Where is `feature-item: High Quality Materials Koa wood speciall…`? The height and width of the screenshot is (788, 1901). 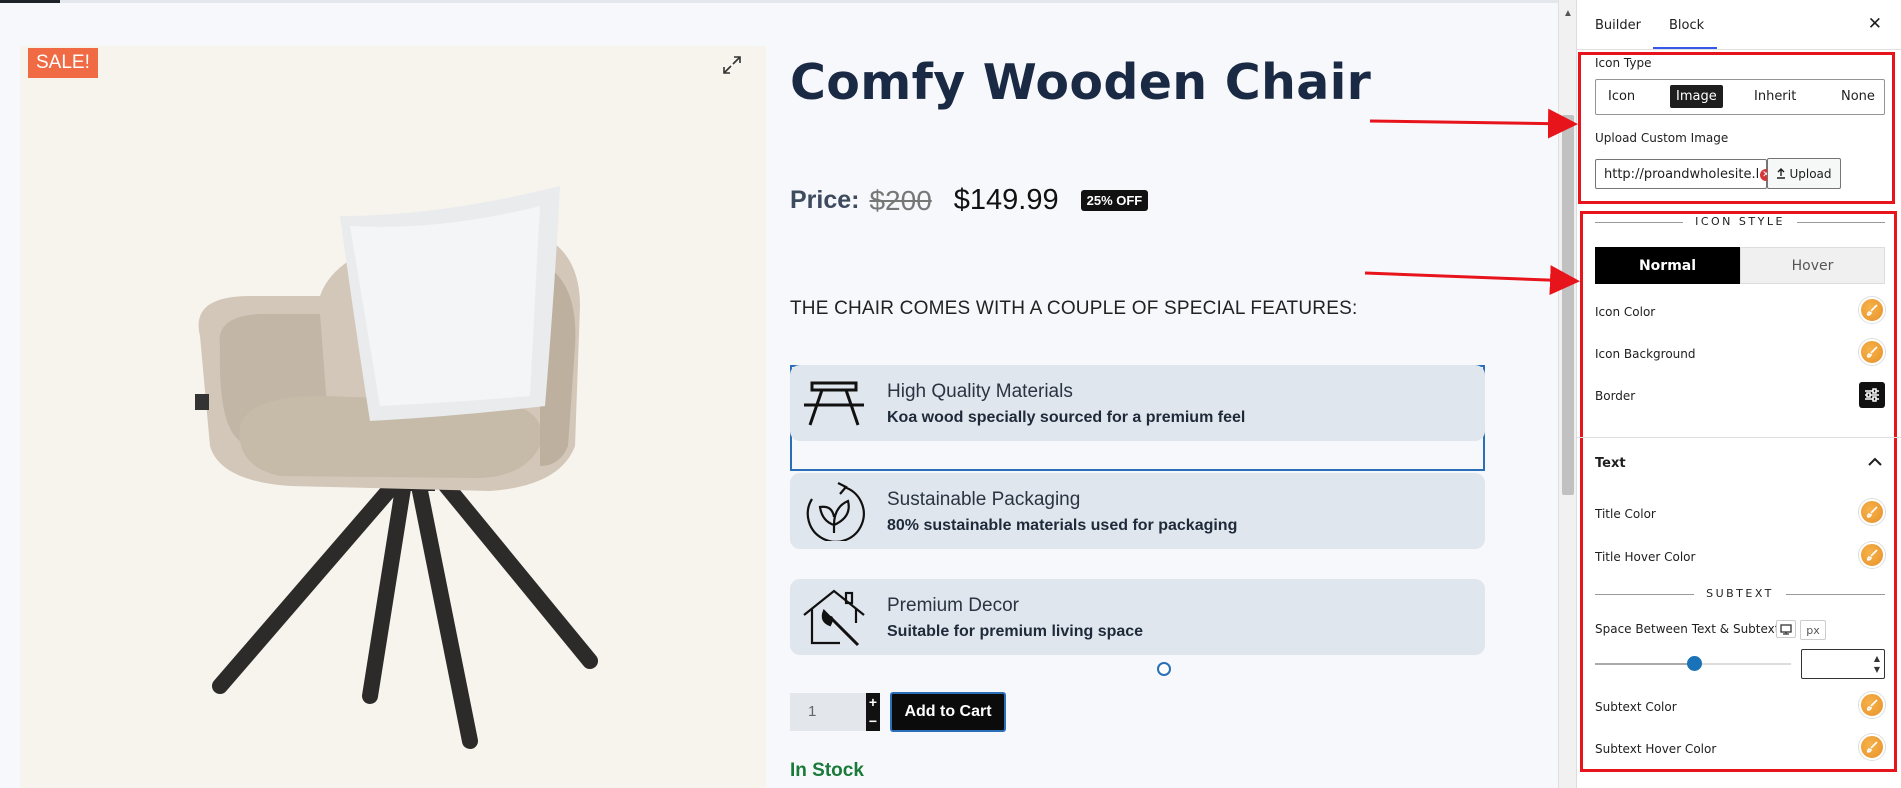 feature-item: High Quality Materials Koa wood speciall… is located at coordinates (1137, 403).